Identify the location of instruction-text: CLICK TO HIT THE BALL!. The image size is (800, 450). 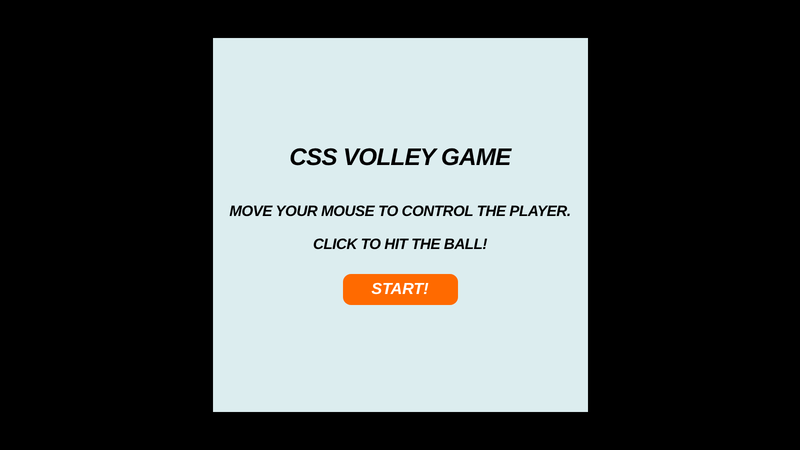
(400, 245).